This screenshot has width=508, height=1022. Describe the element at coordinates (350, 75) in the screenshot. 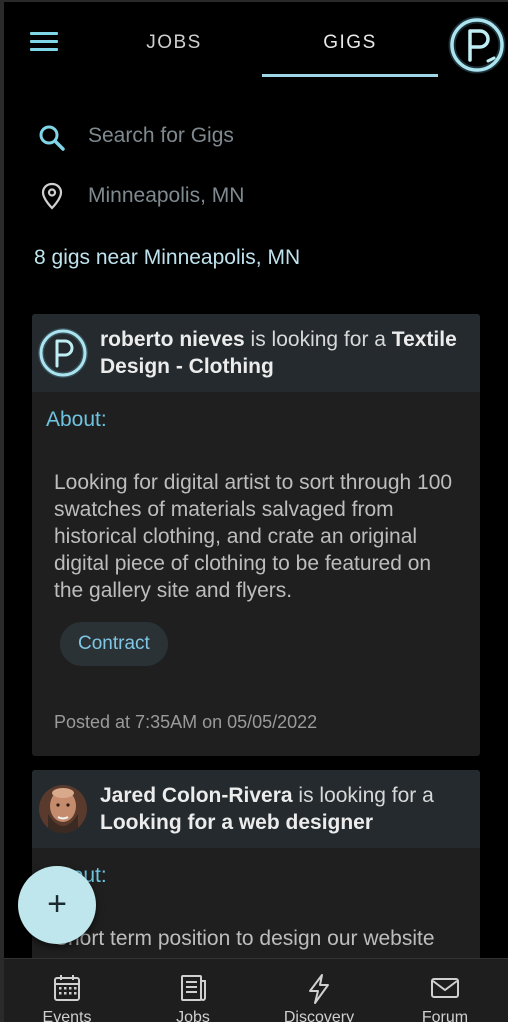

I see `active-tab-indicator` at that location.